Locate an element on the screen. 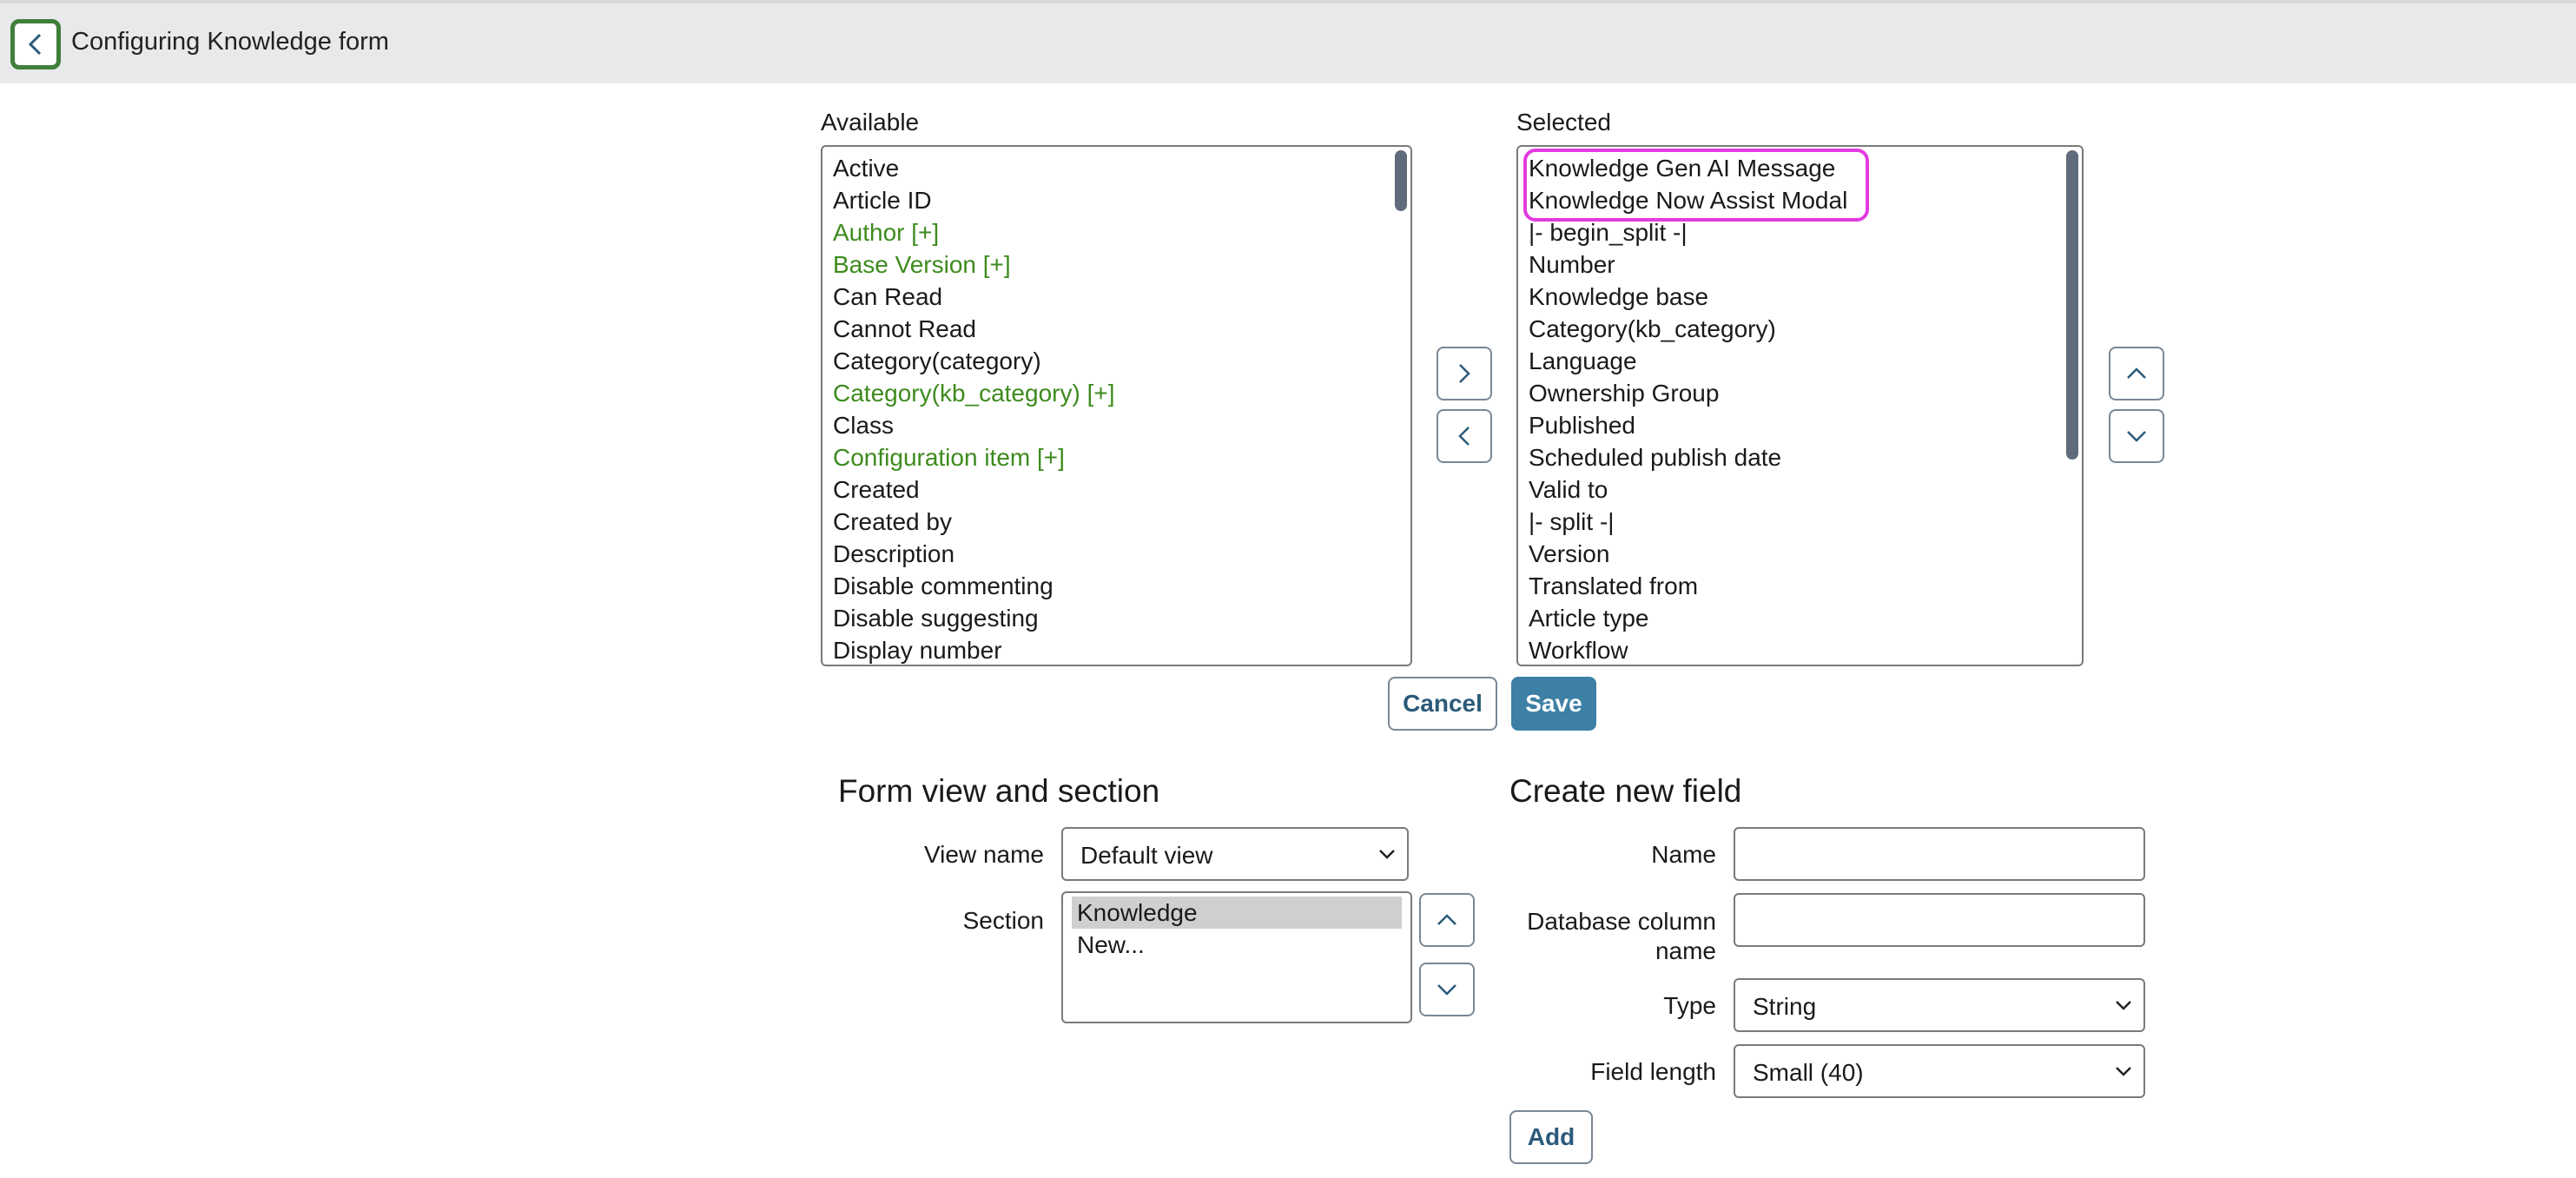 The height and width of the screenshot is (1178, 2576). field-length-label: Field length is located at coordinates (1653, 1071).